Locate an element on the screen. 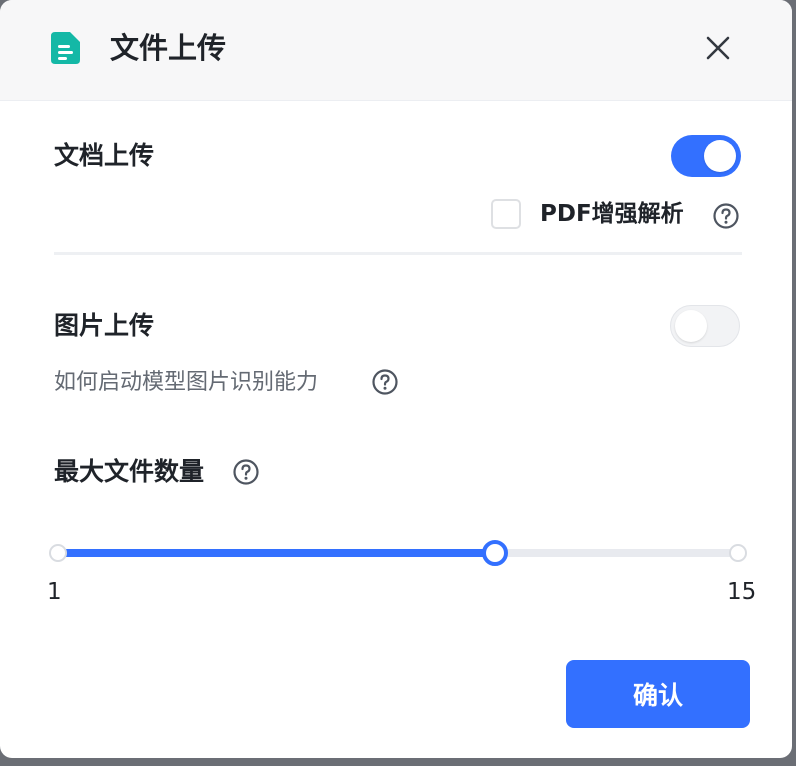 The height and width of the screenshot is (766, 796). image-upload-toggle is located at coordinates (705, 326).